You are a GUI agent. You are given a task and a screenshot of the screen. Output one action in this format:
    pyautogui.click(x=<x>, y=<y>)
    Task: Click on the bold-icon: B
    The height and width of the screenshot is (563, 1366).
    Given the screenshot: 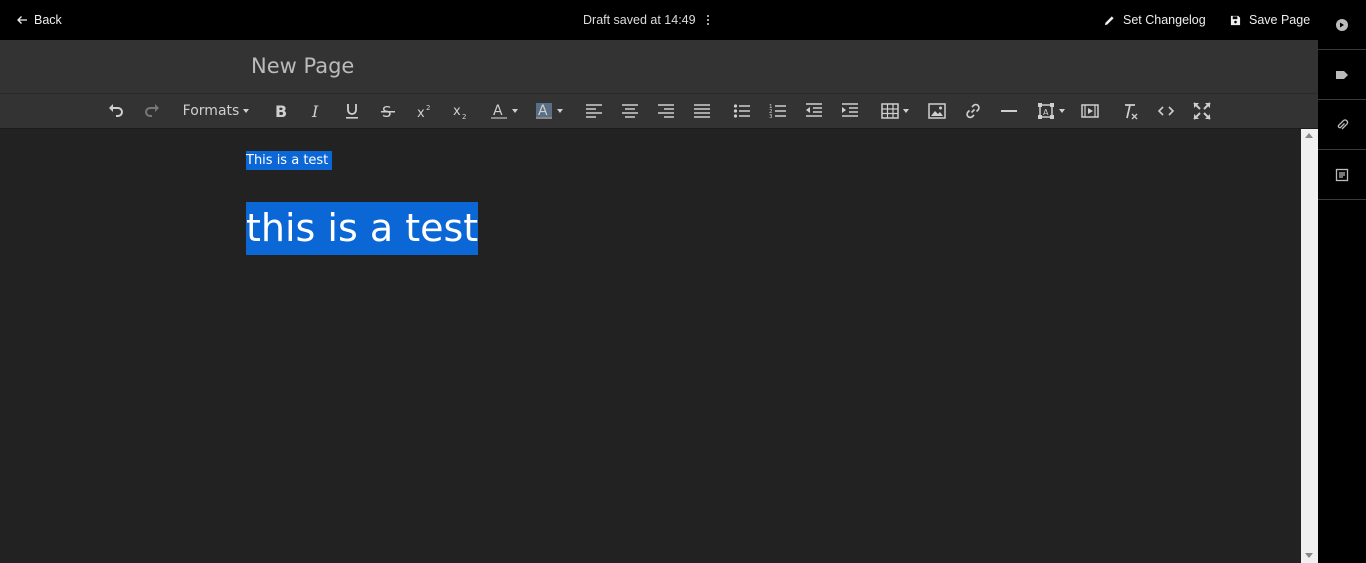 What is the action you would take?
    pyautogui.click(x=281, y=111)
    